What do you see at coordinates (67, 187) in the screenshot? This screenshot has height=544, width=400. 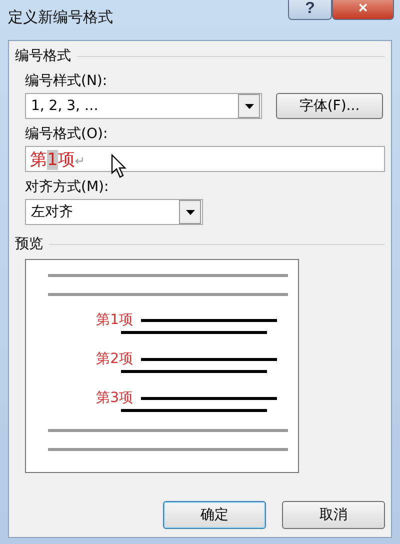 I see `field-label: 对齐方式(M):` at bounding box center [67, 187].